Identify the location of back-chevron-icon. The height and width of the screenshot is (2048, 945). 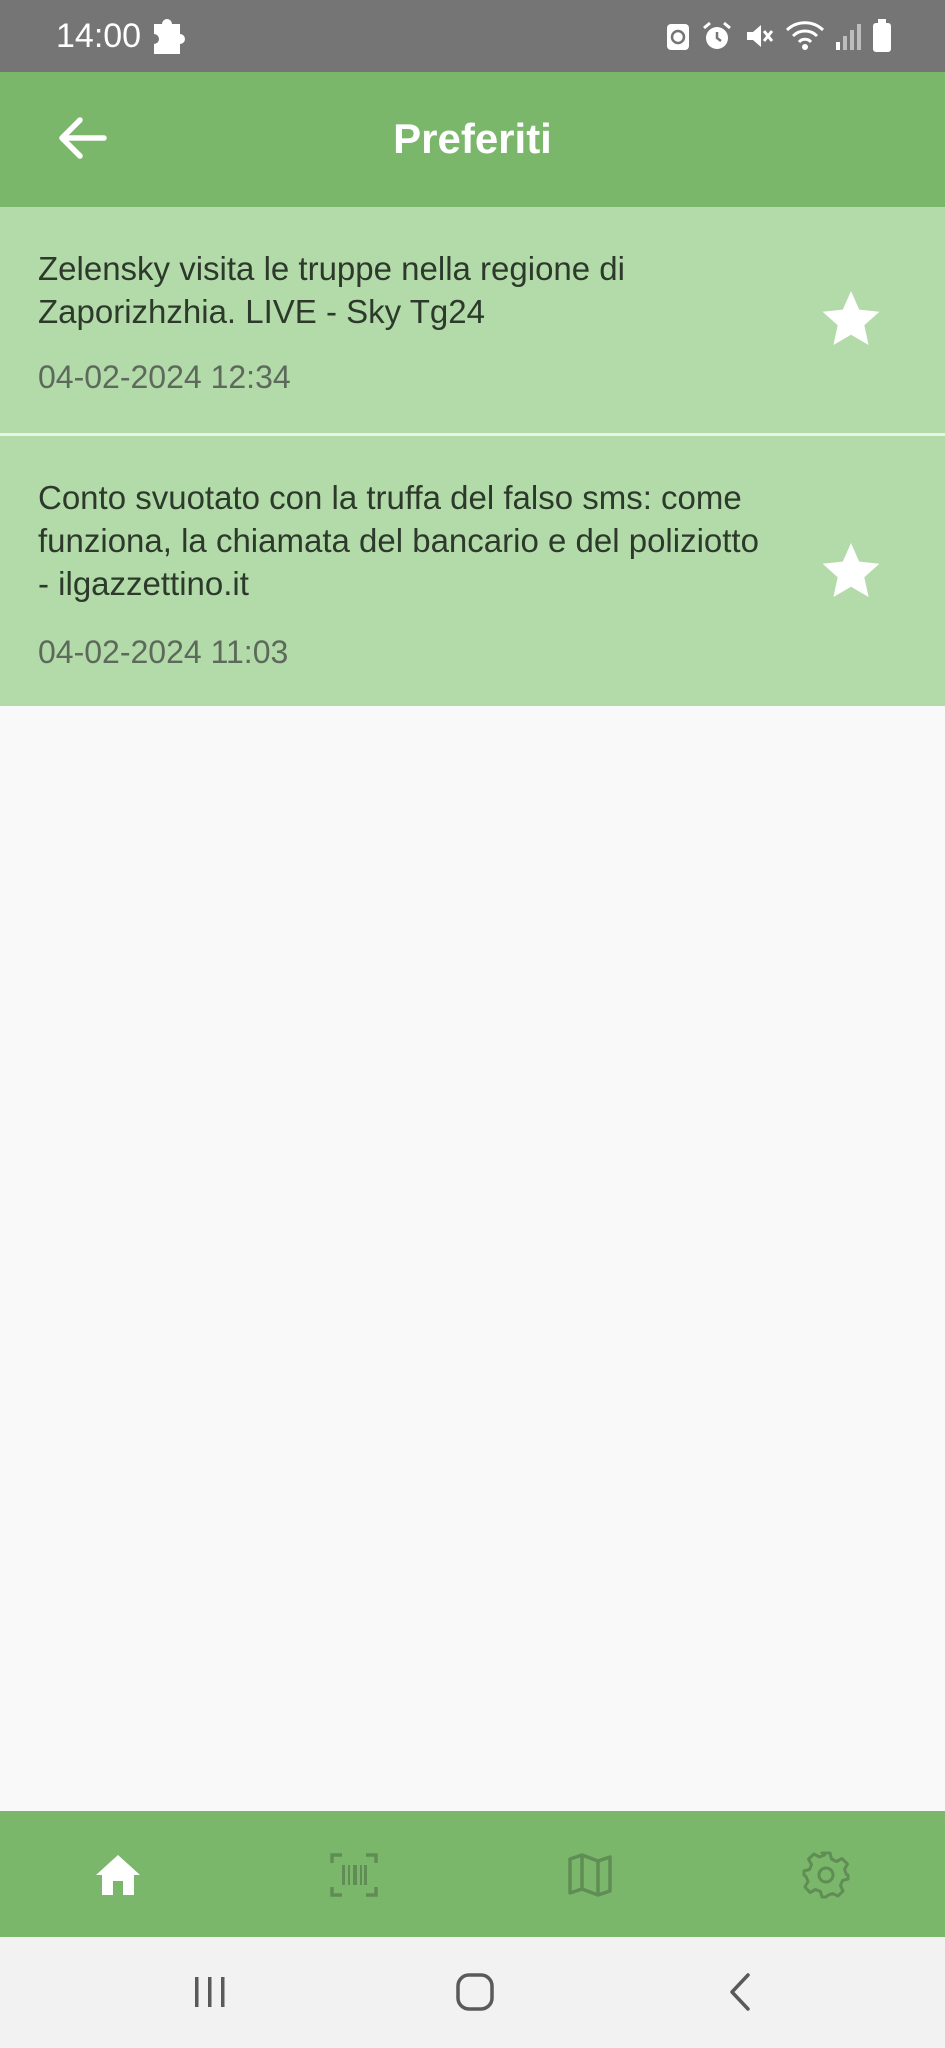
(742, 1997).